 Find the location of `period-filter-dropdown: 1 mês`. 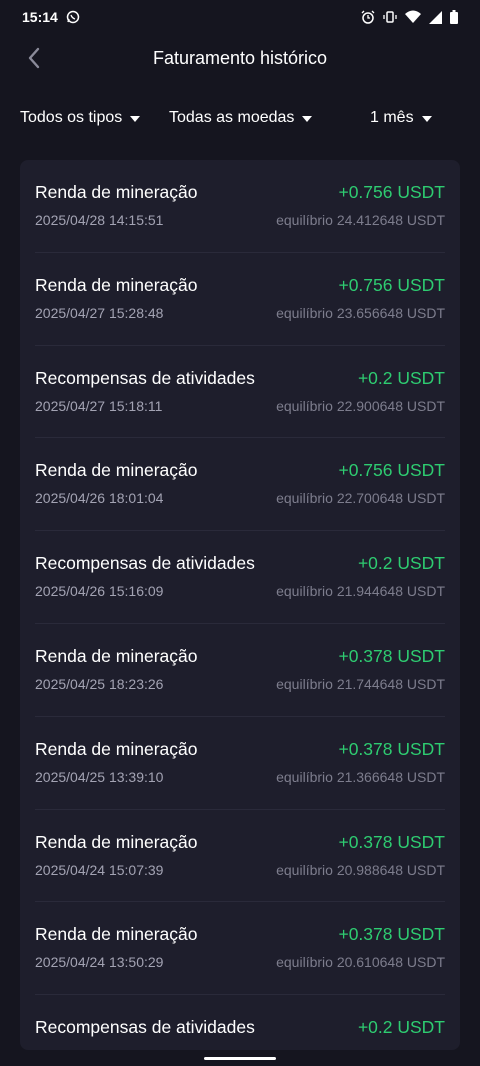

period-filter-dropdown: 1 mês is located at coordinates (401, 118).